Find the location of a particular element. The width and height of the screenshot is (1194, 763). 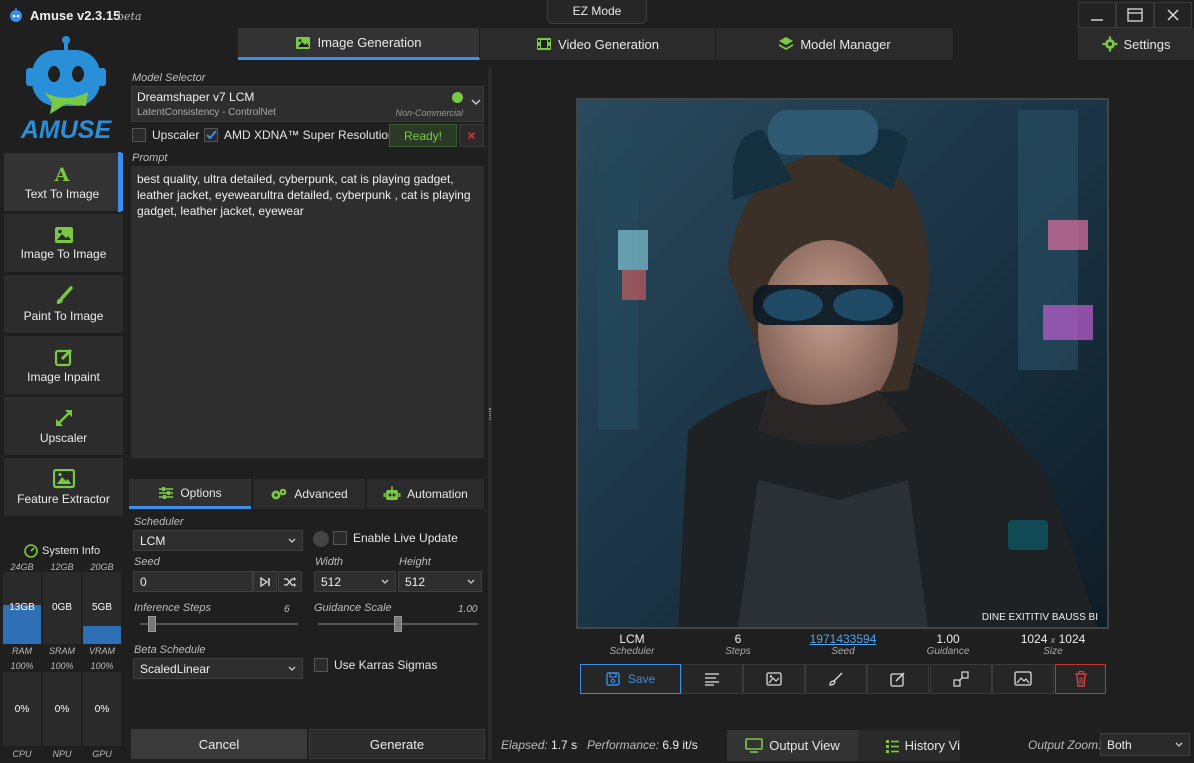

result-size: 1024 x 1024 Size is located at coordinates (1053, 644).